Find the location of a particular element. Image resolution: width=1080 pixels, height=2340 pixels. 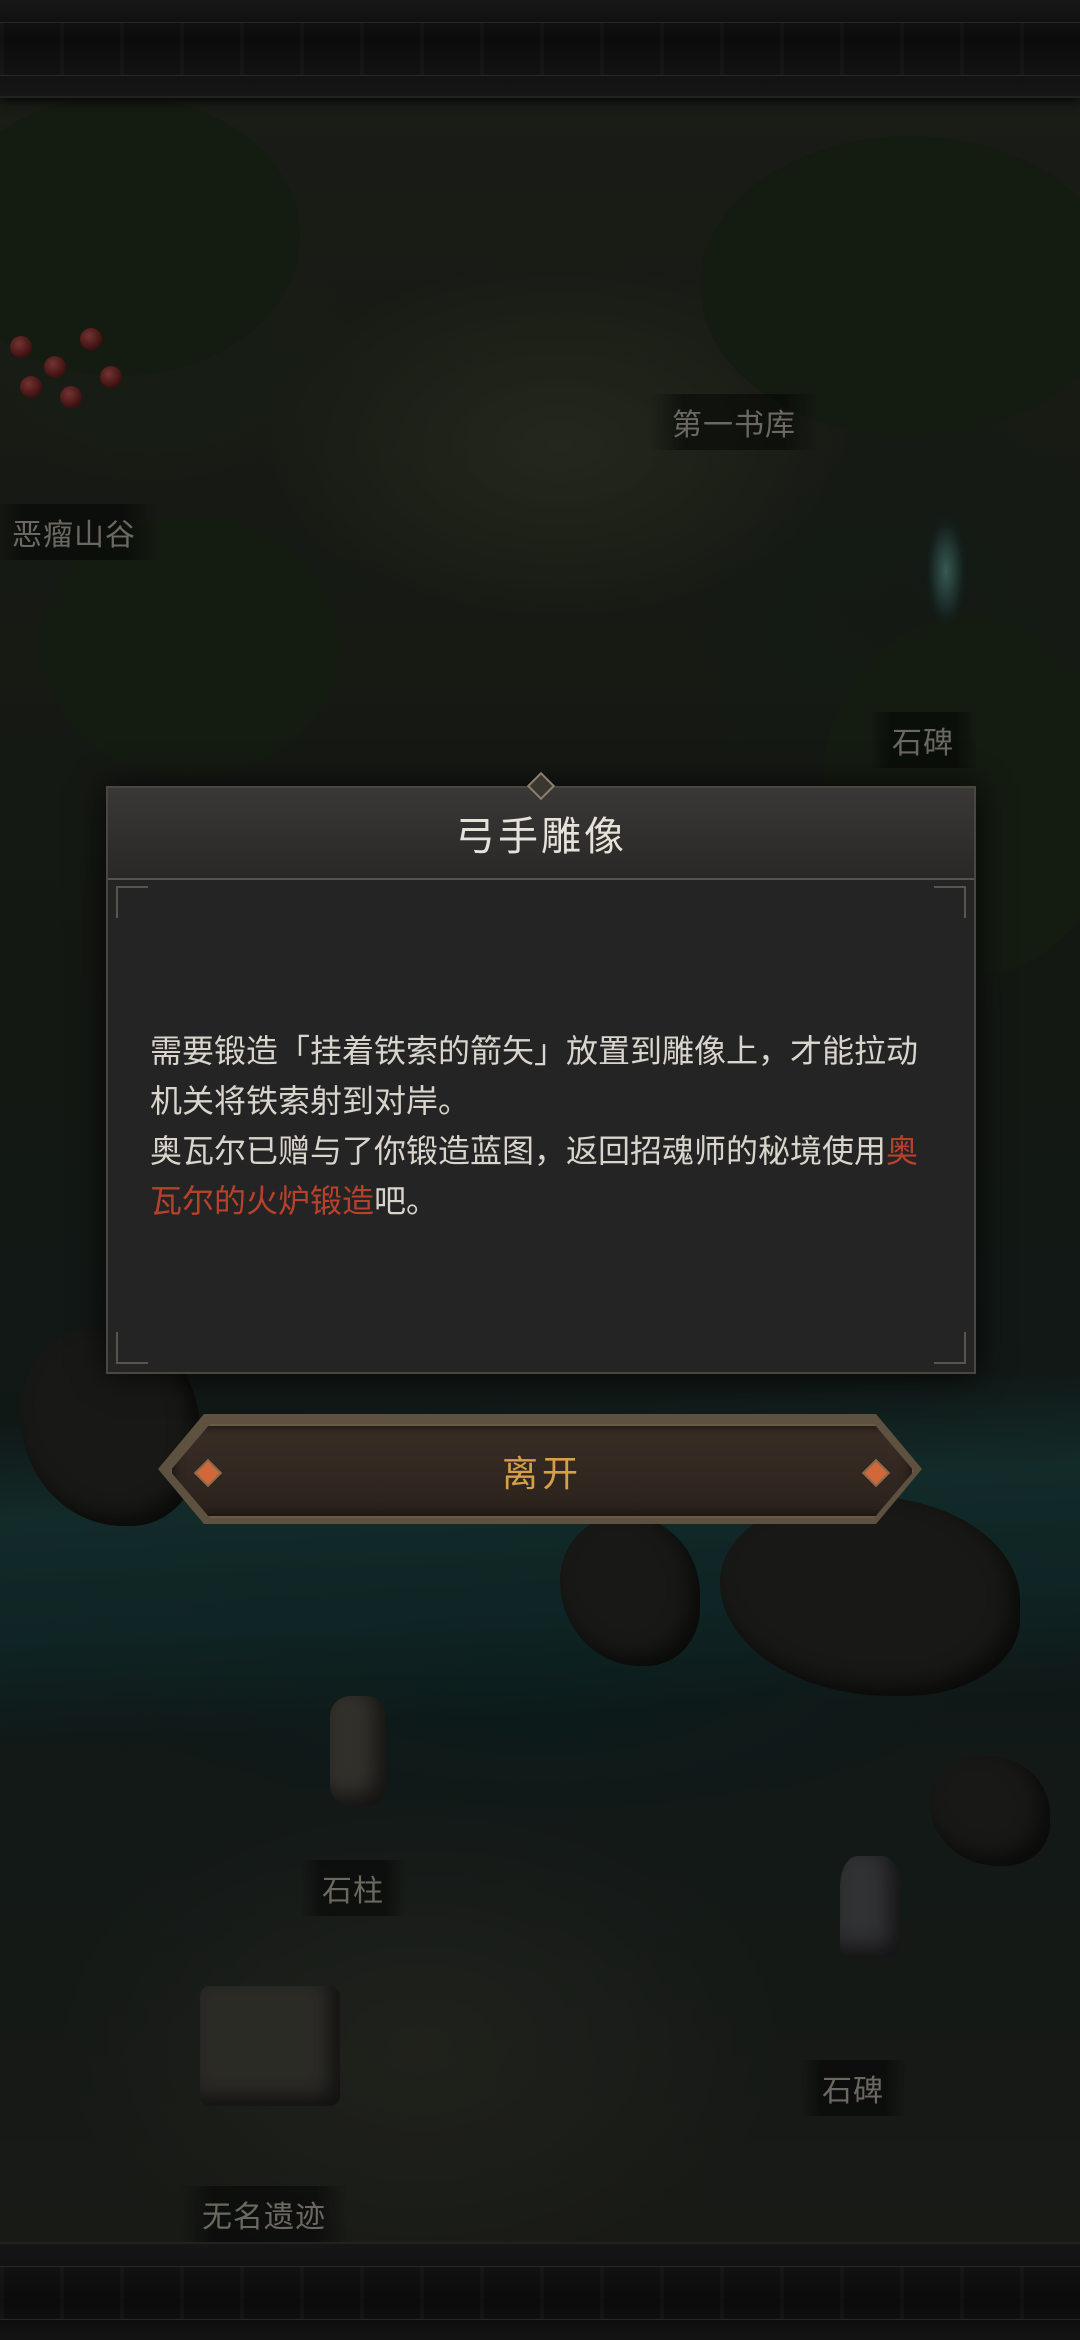

message-line-1: 需要锻造「挂着铁索的箭矢」放置到雕像上，才能拉动机关将铁索射到对岸。 is located at coordinates (534, 1076).